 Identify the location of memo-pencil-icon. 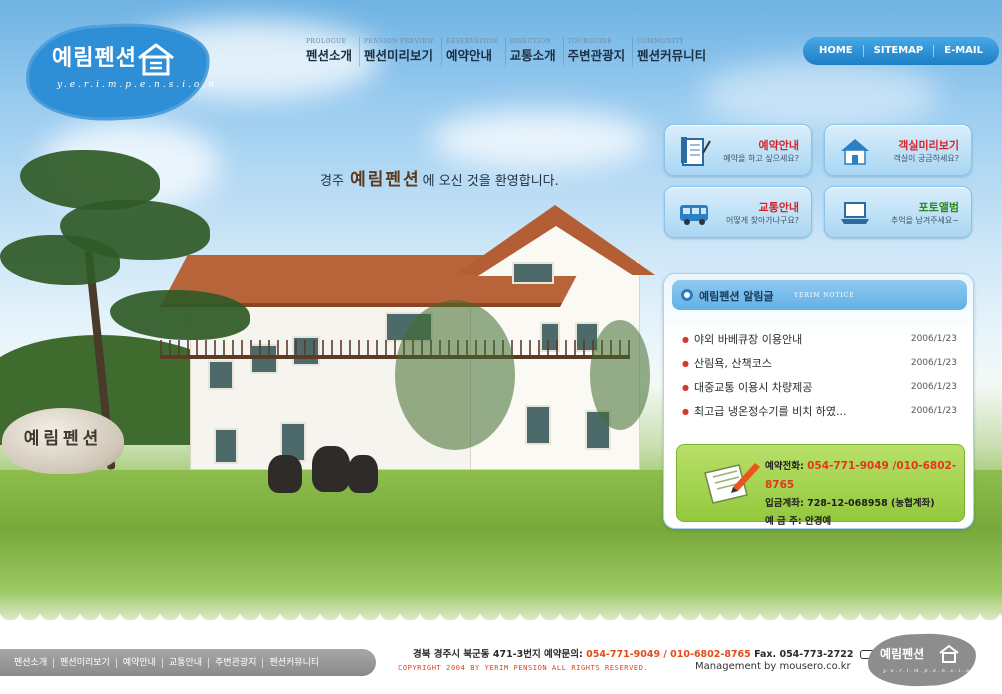
(732, 483).